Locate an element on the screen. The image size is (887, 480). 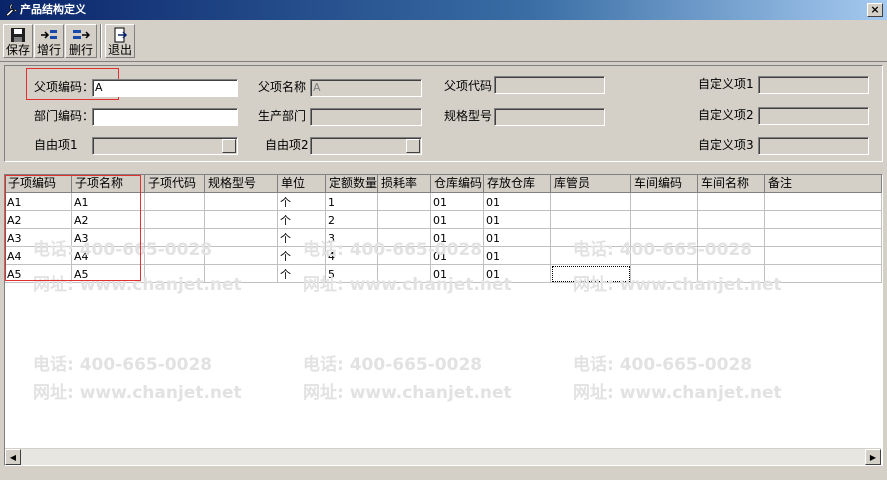
save-label: 保存 is located at coordinates (17, 50).